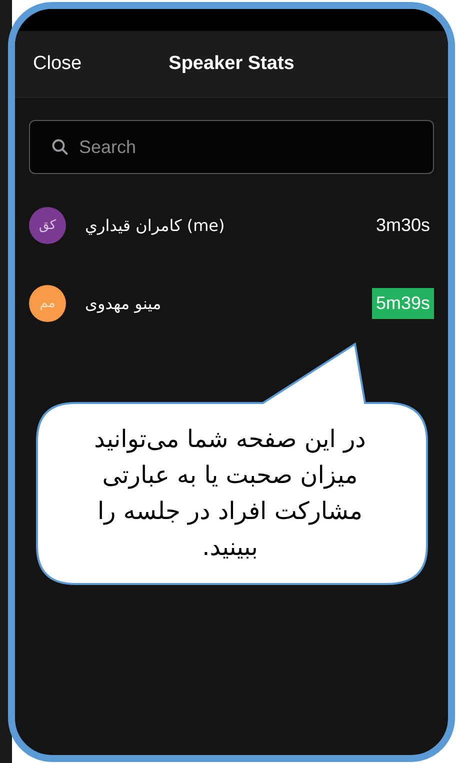  Describe the element at coordinates (231, 64) in the screenshot. I see `screen-title: Speaker Stats` at that location.